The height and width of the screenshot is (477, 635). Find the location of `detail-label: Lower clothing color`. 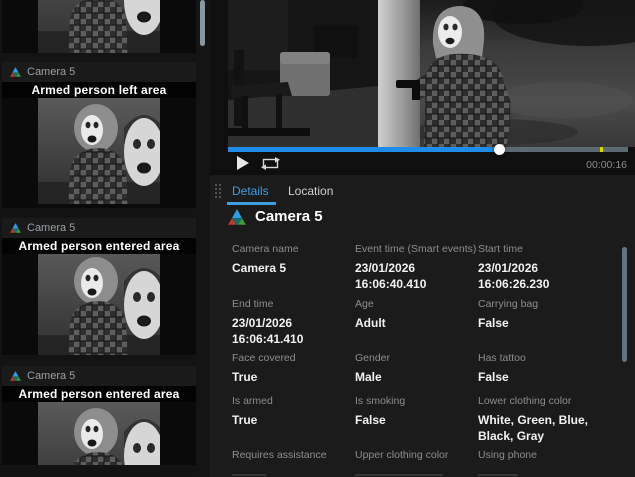

detail-label: Lower clothing color is located at coordinates (525, 401).